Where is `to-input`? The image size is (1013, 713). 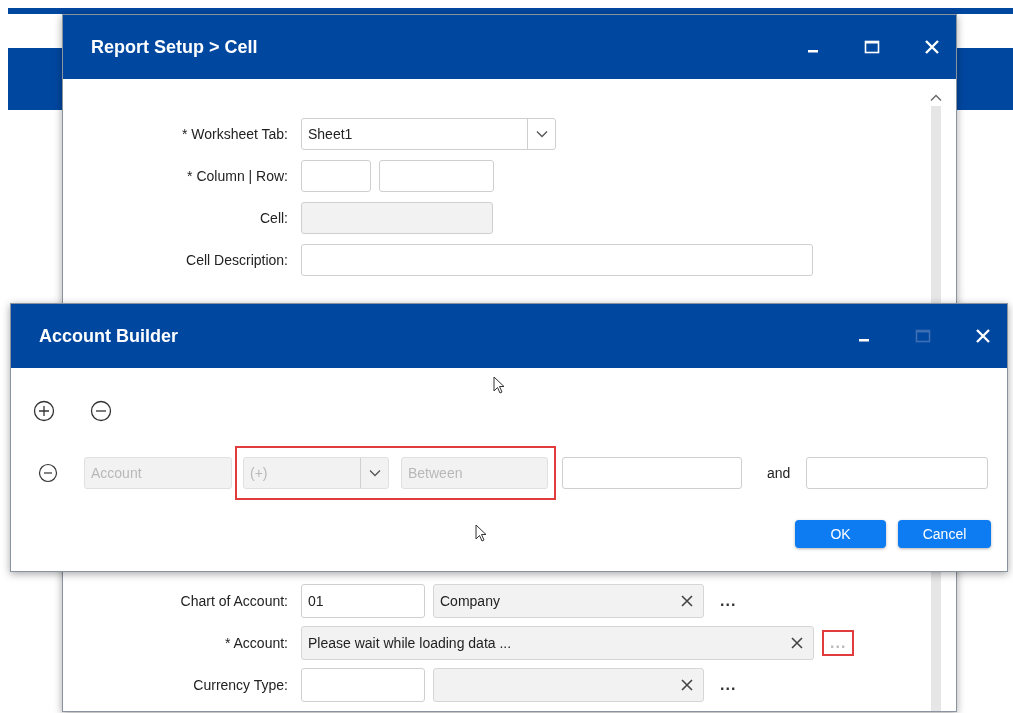 to-input is located at coordinates (897, 473).